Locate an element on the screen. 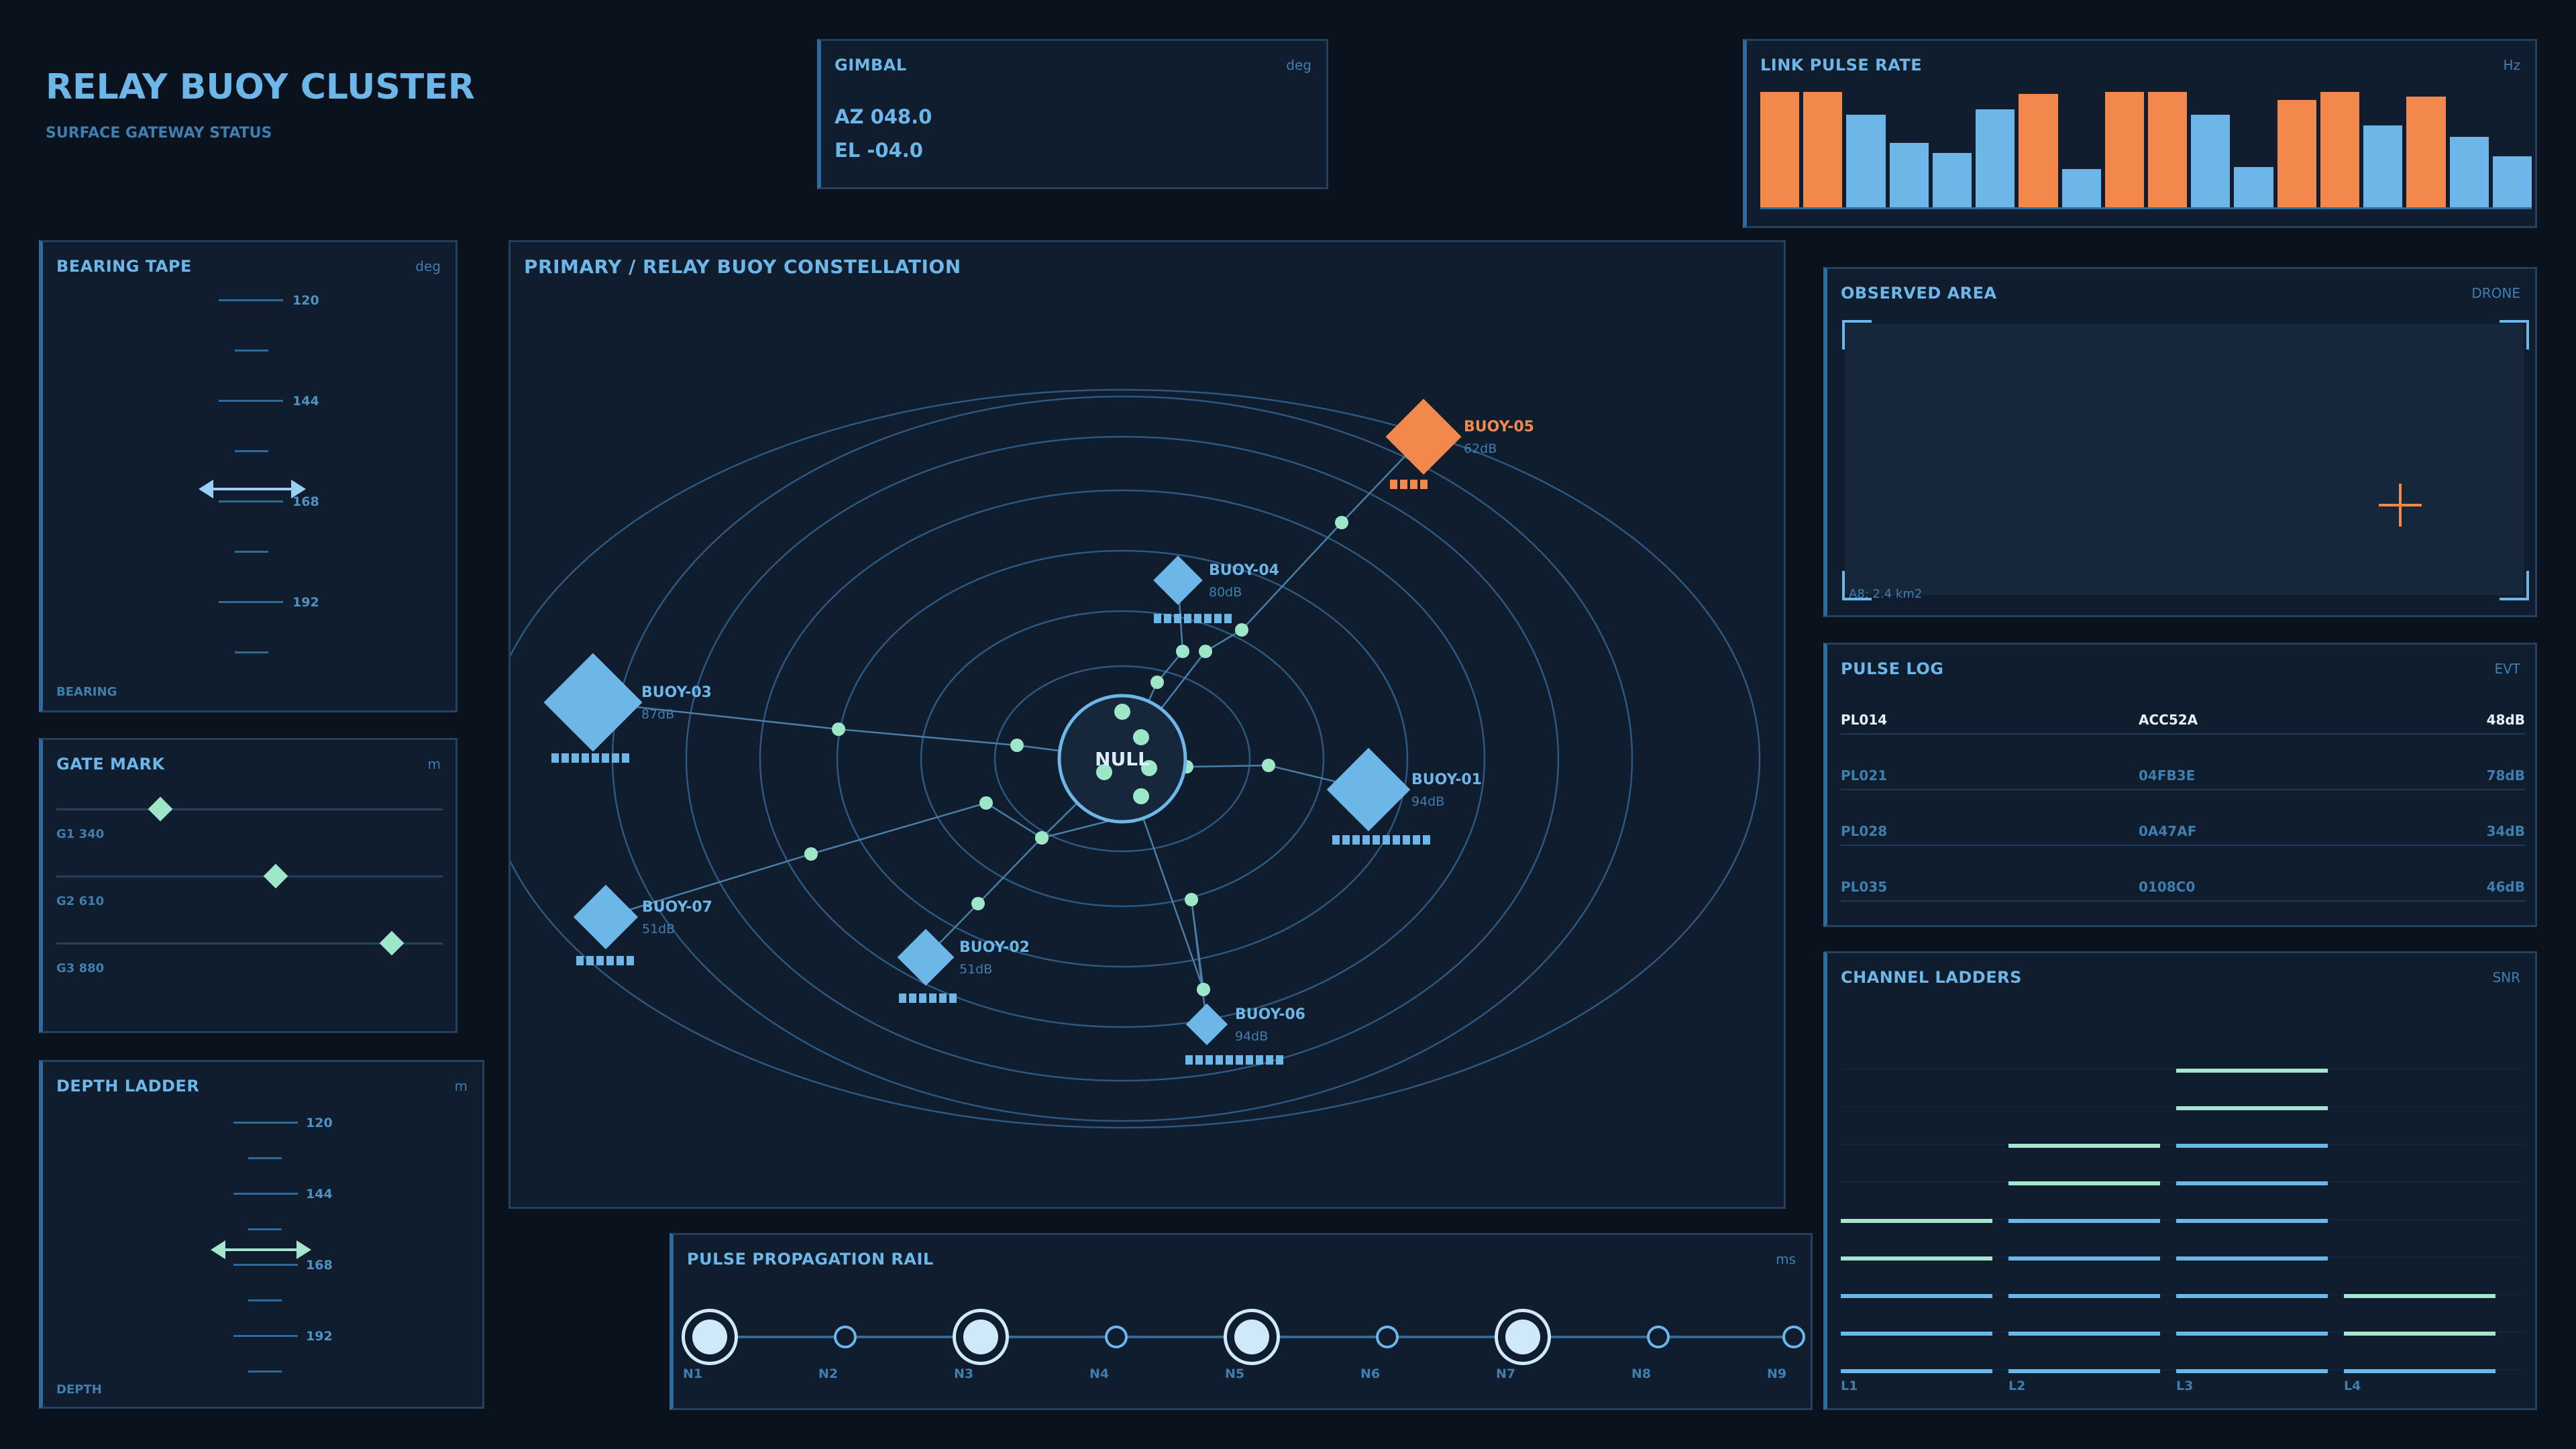 This screenshot has height=1449, width=2576. pulse-log-title: PULSE LOG is located at coordinates (1892, 668).